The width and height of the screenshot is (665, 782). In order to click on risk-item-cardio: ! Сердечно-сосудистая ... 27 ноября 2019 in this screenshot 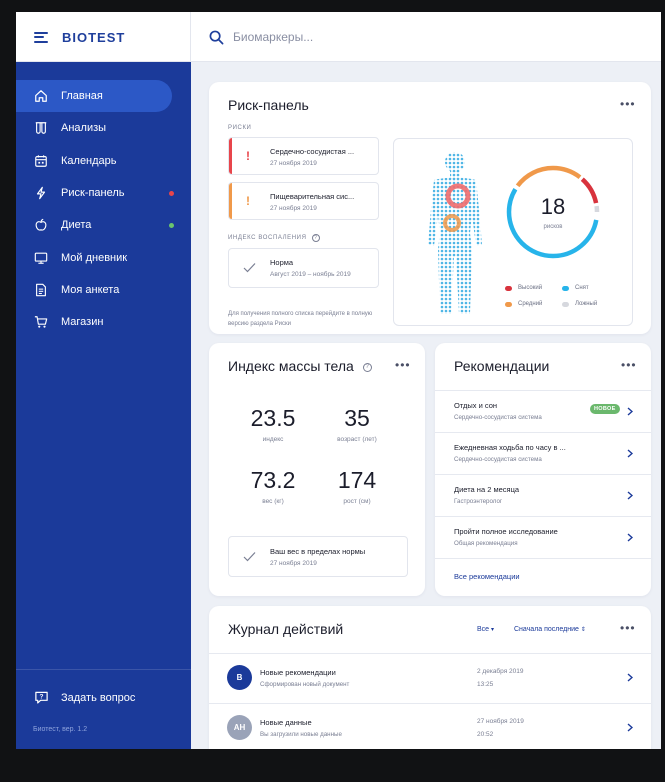, I will do `click(303, 156)`.